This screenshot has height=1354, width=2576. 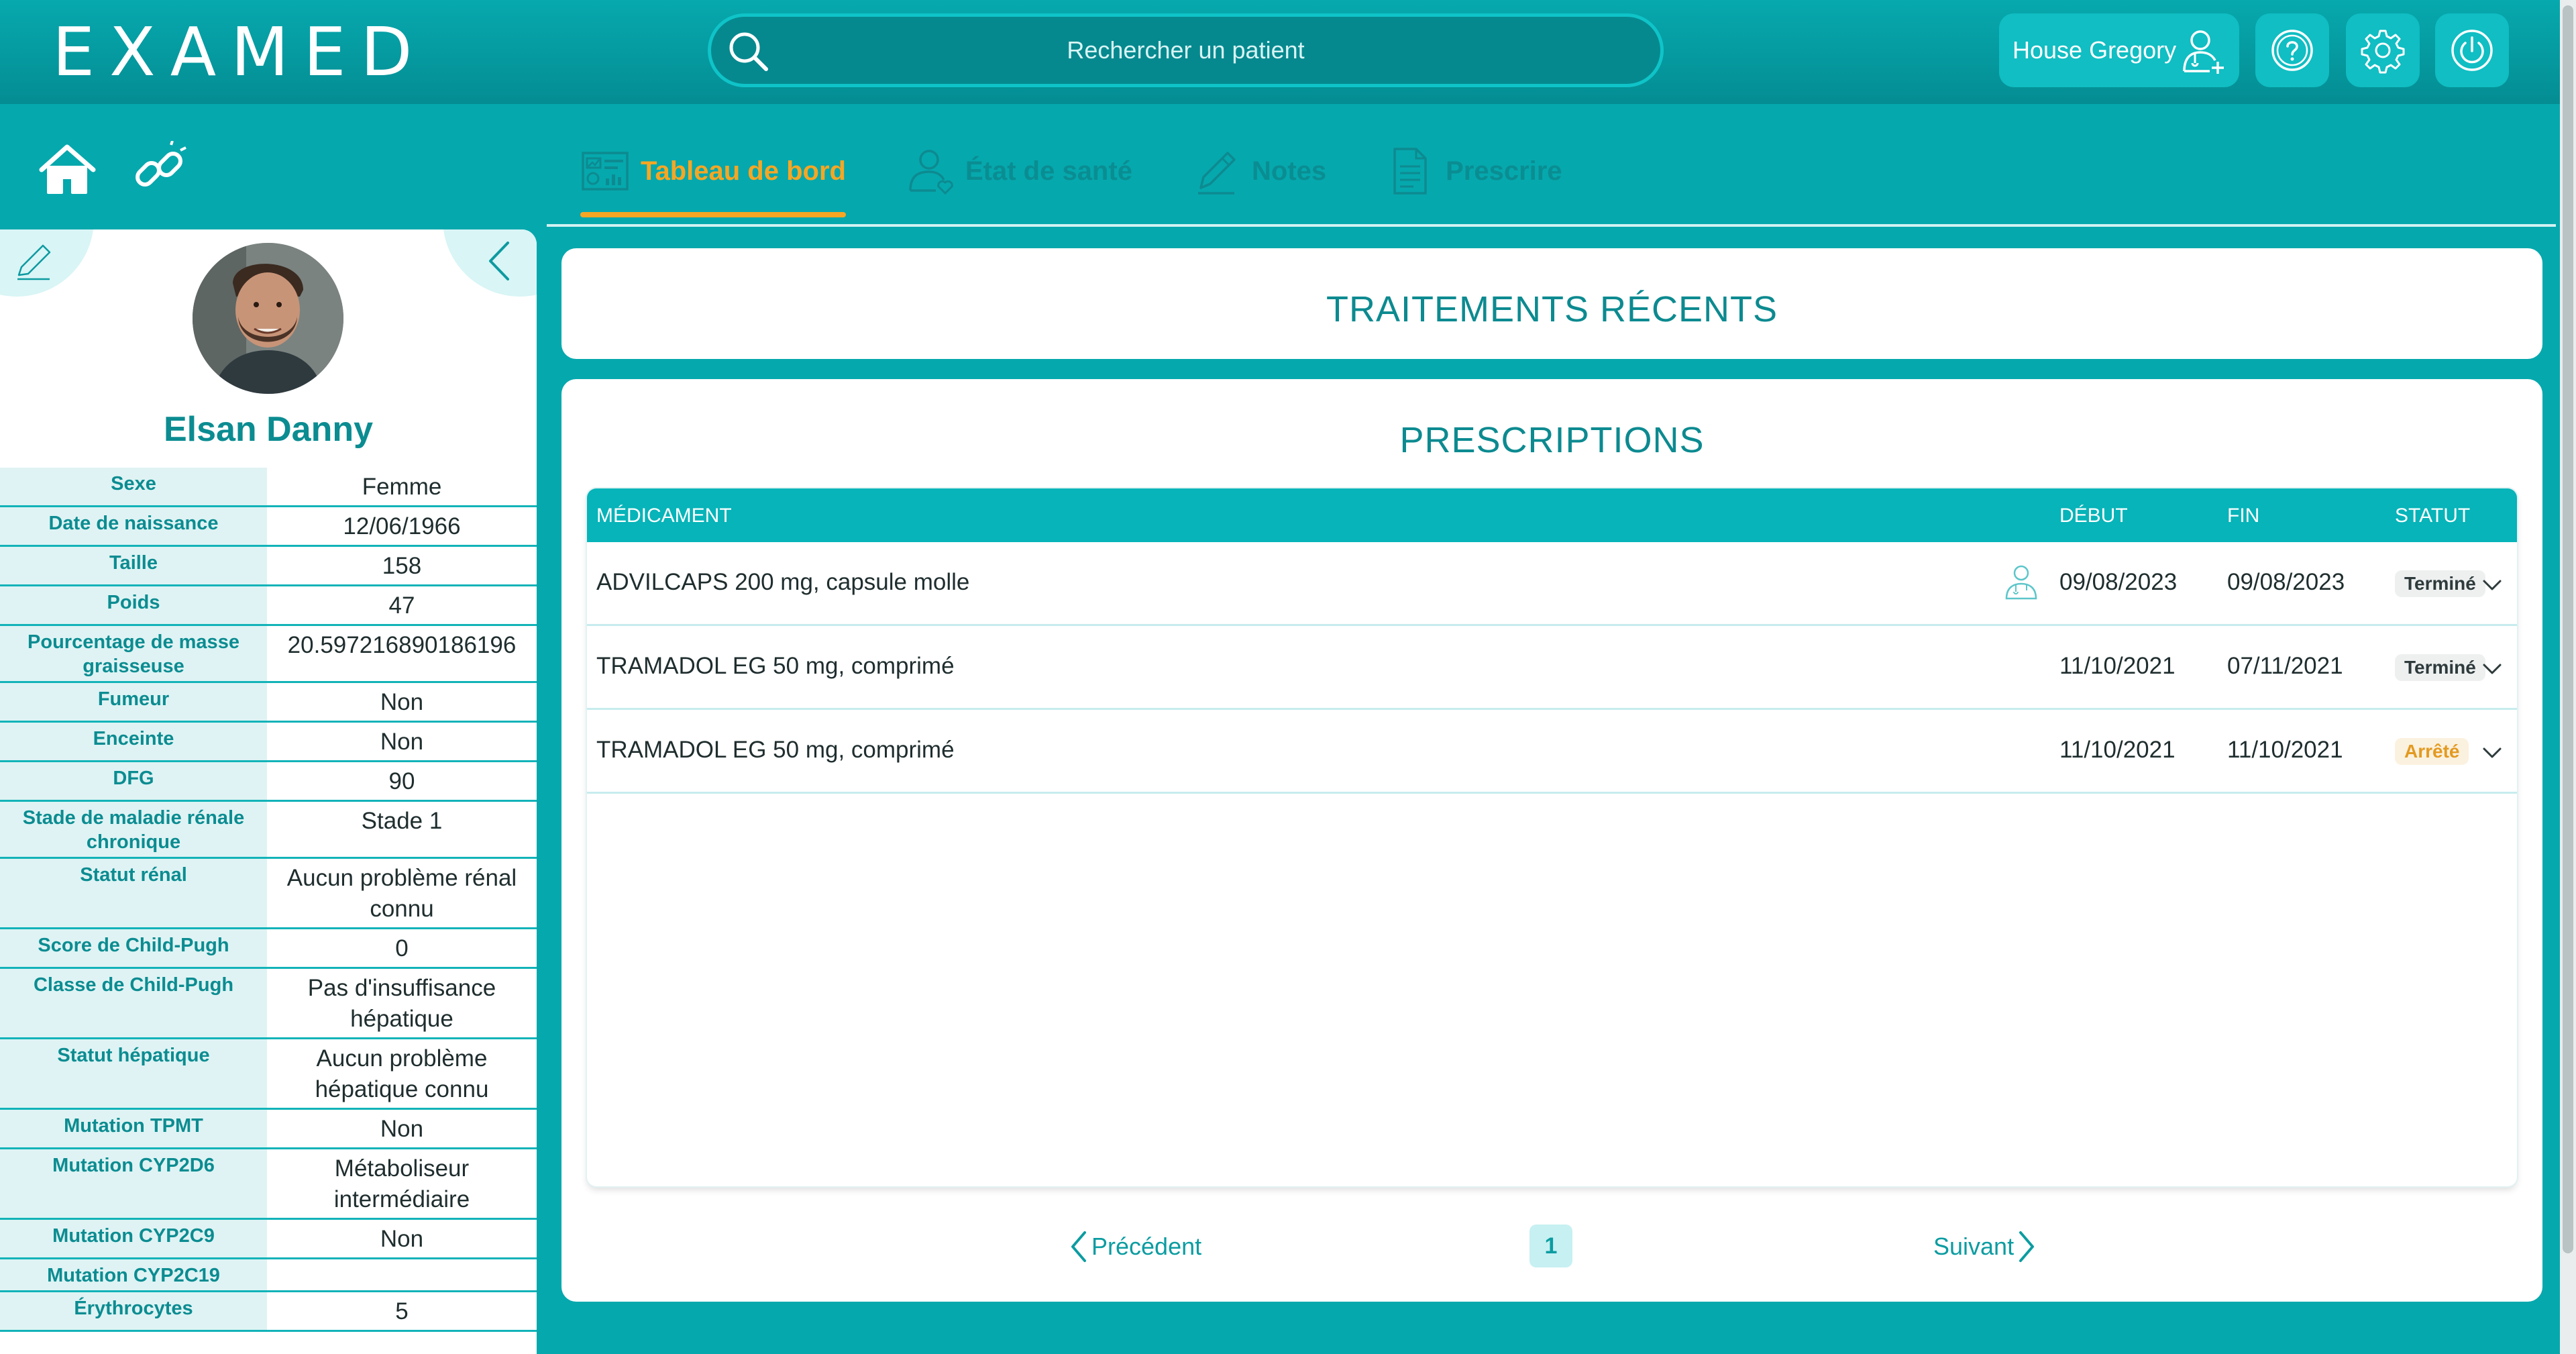 What do you see at coordinates (133, 829) in the screenshot?
I see `info-label: Stade de maladie rénale chronique` at bounding box center [133, 829].